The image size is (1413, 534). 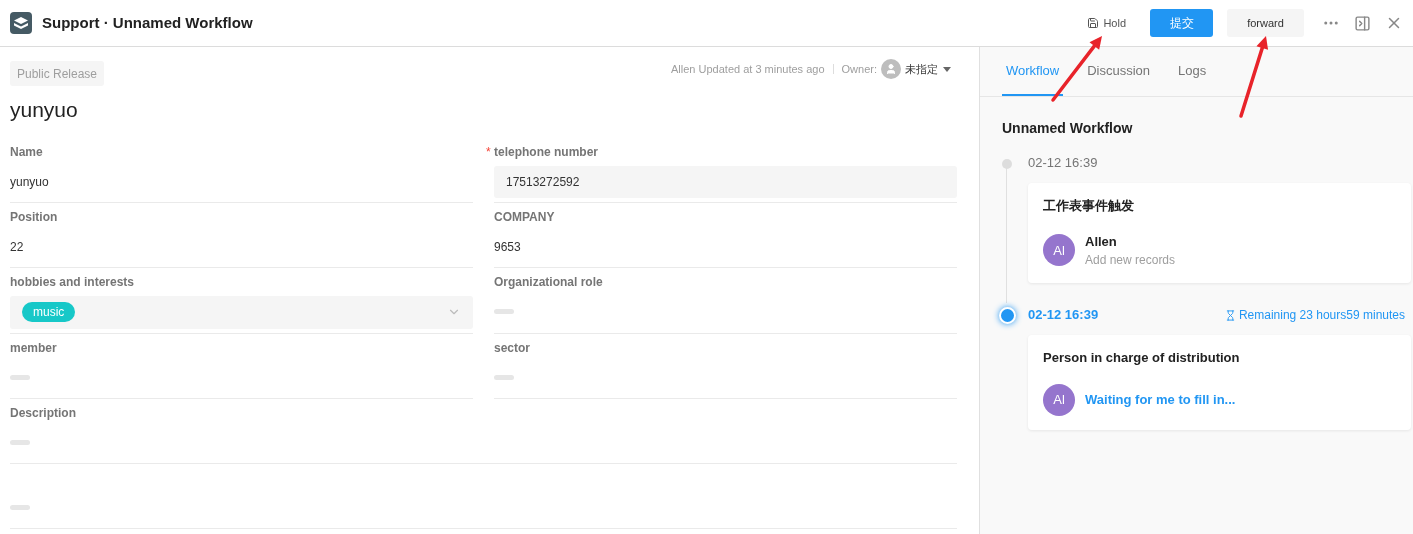 What do you see at coordinates (17, 247) in the screenshot?
I see `field-value: 22` at bounding box center [17, 247].